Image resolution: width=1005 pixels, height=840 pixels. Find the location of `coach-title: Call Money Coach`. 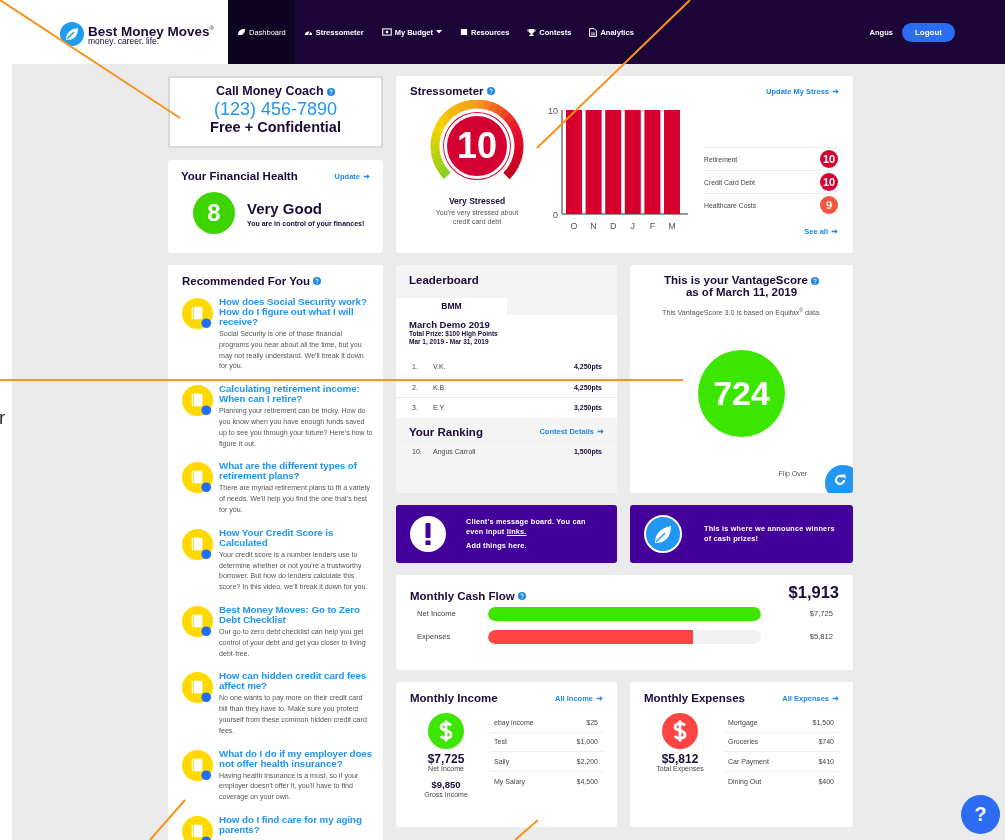

coach-title: Call Money Coach is located at coordinates (269, 91).